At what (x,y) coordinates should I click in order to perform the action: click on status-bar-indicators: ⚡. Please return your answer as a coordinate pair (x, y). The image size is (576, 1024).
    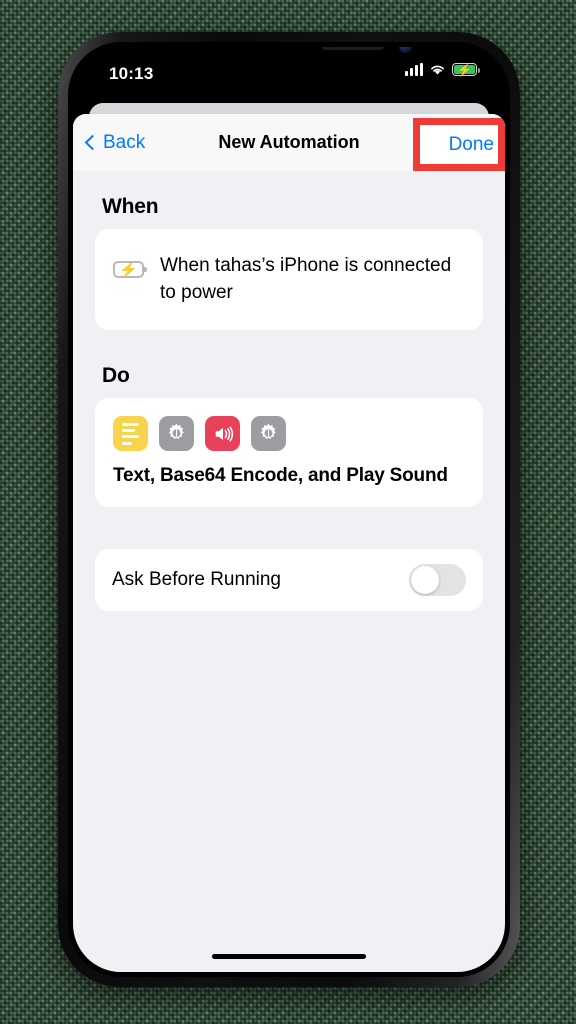
    Looking at the image, I should click on (443, 69).